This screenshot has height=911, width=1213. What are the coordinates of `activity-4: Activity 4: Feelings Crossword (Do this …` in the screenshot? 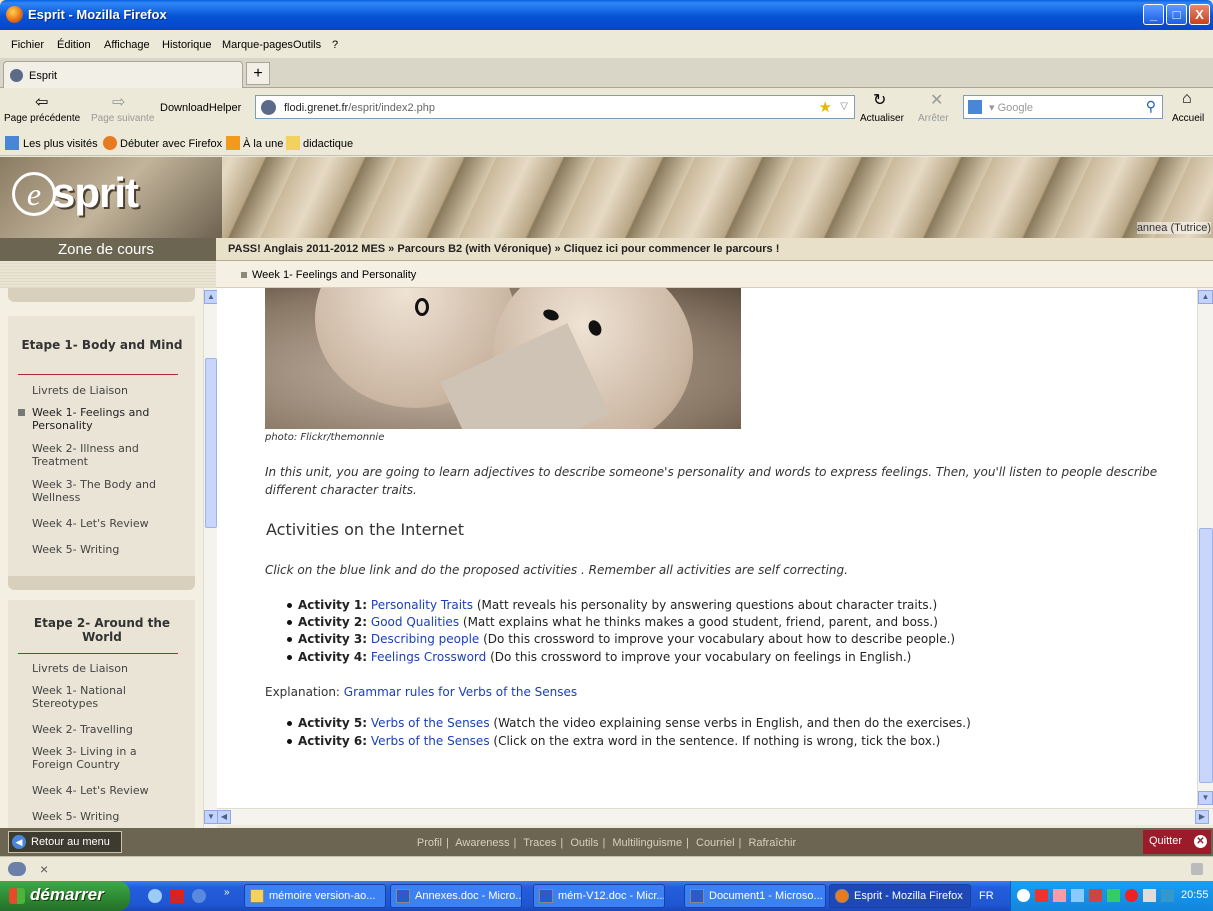 It's located at (599, 657).